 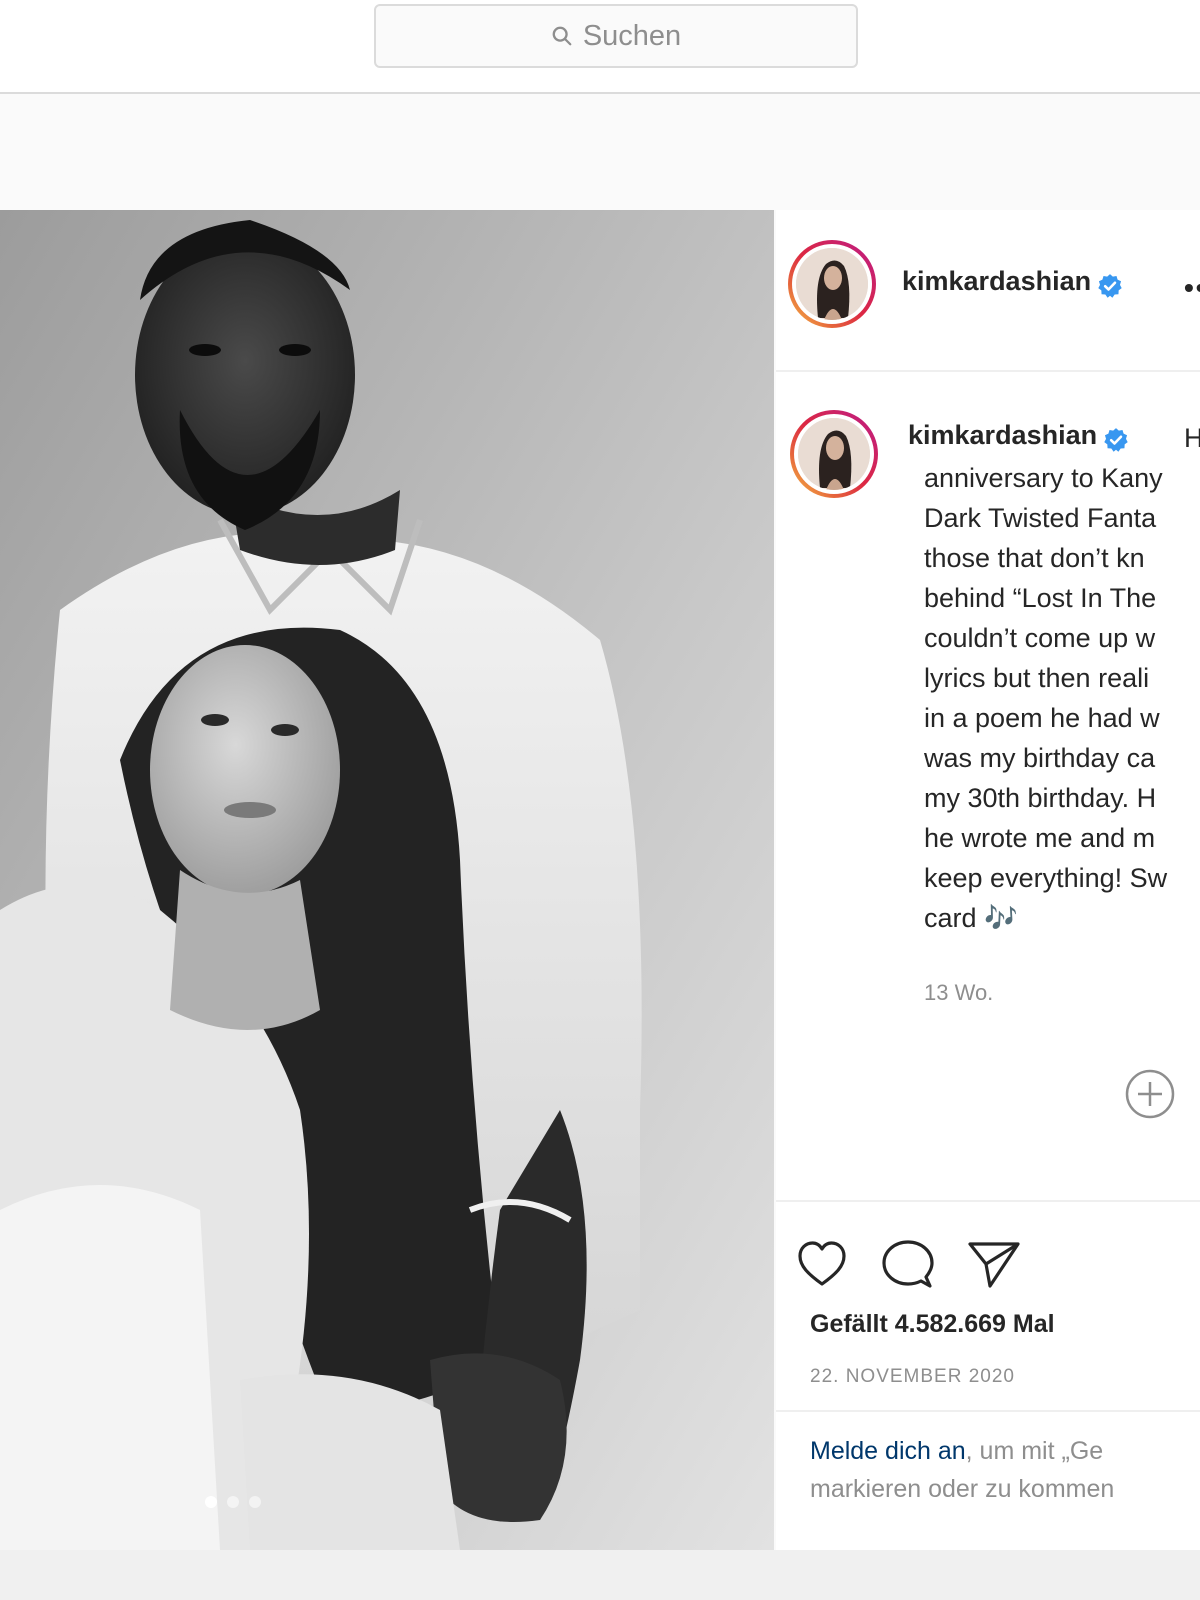 I want to click on page-gap, so click(x=600, y=152).